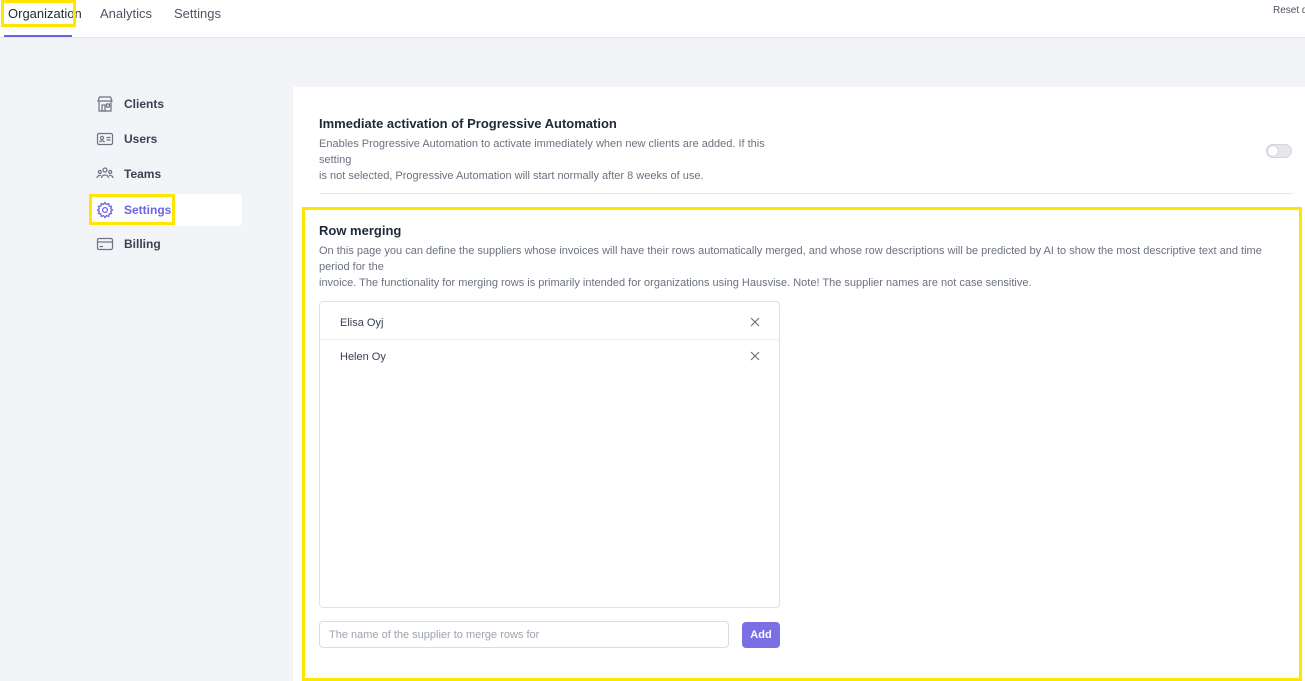  Describe the element at coordinates (761, 635) in the screenshot. I see `add-button: Add` at that location.